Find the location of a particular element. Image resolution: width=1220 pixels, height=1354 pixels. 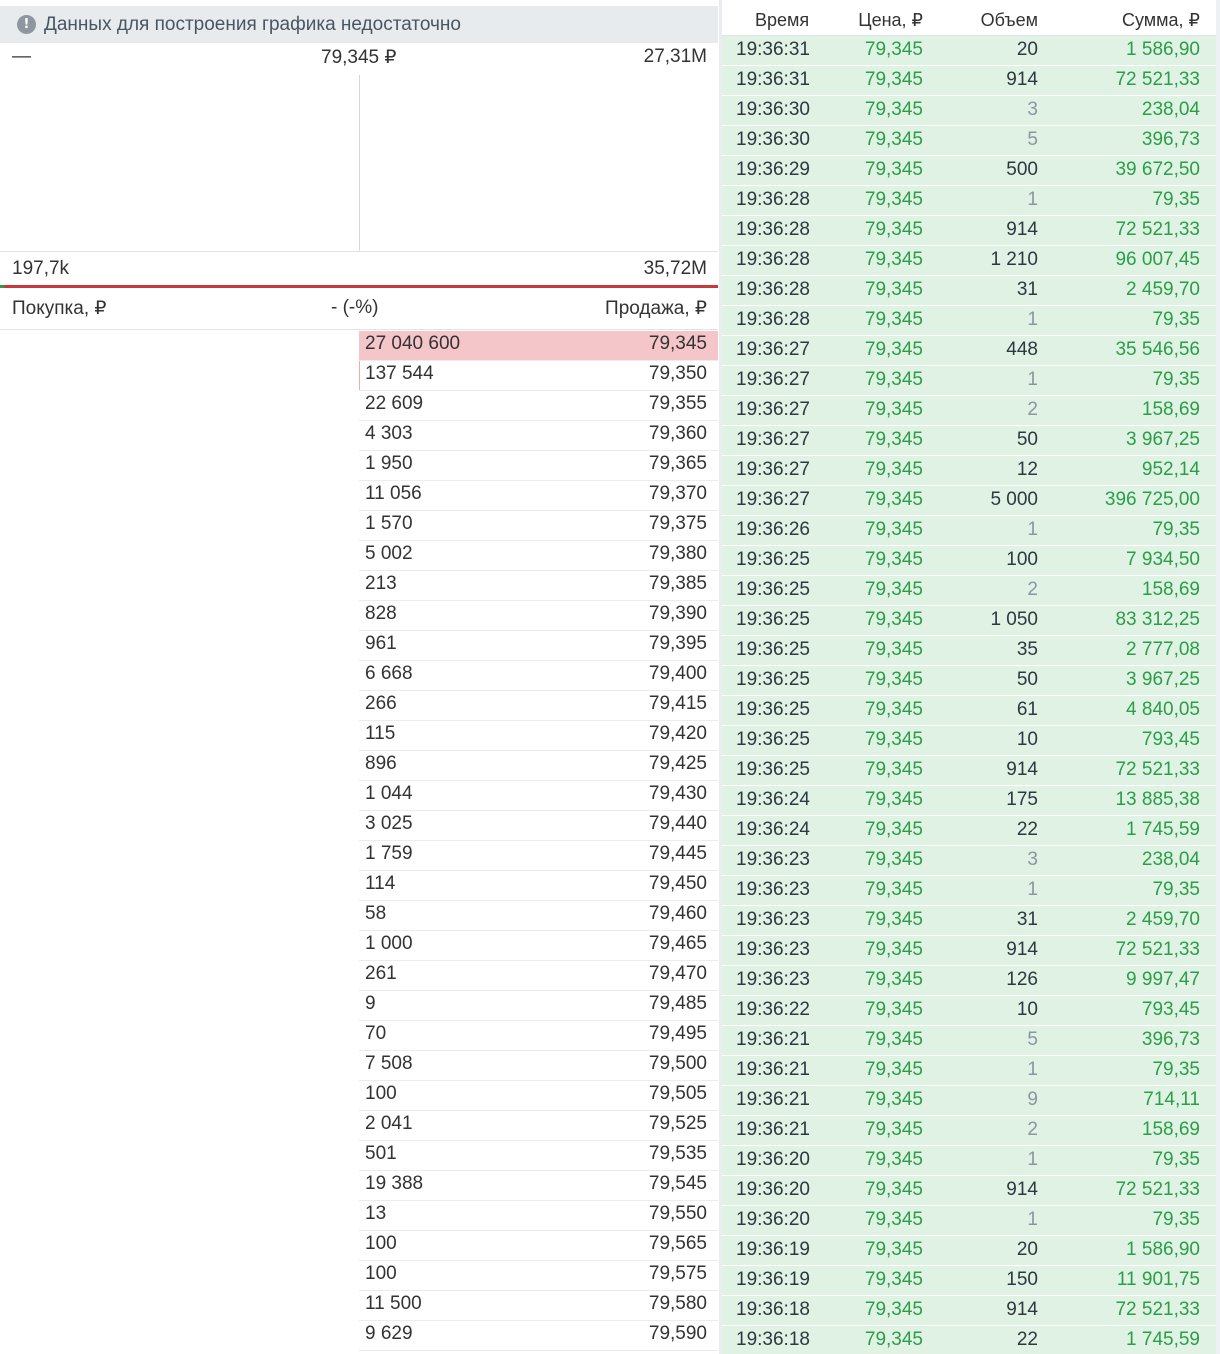

trade-row: 19:36:18 79,345 914 72 521,33 is located at coordinates (969, 1311).